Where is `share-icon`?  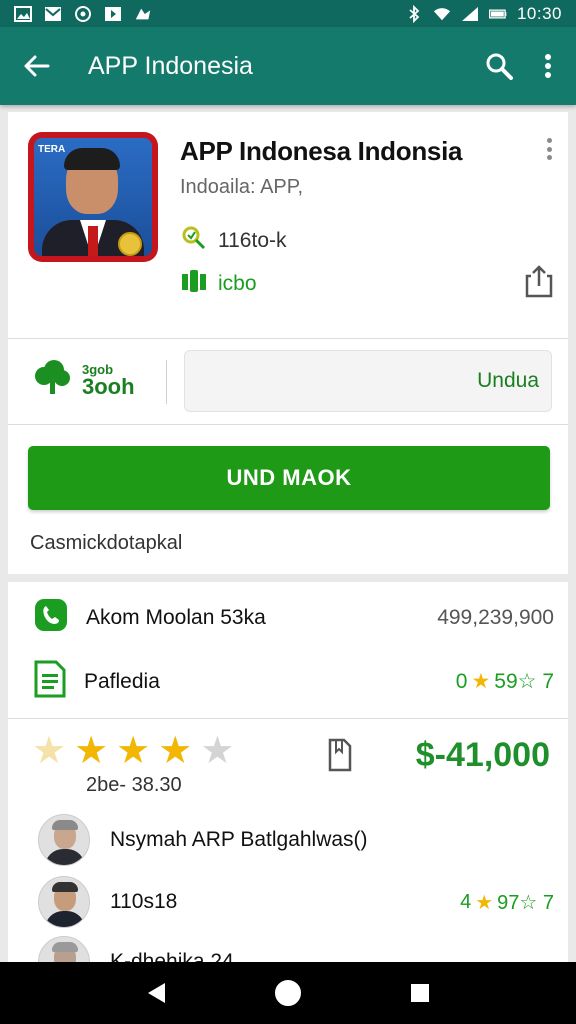 share-icon is located at coordinates (539, 281).